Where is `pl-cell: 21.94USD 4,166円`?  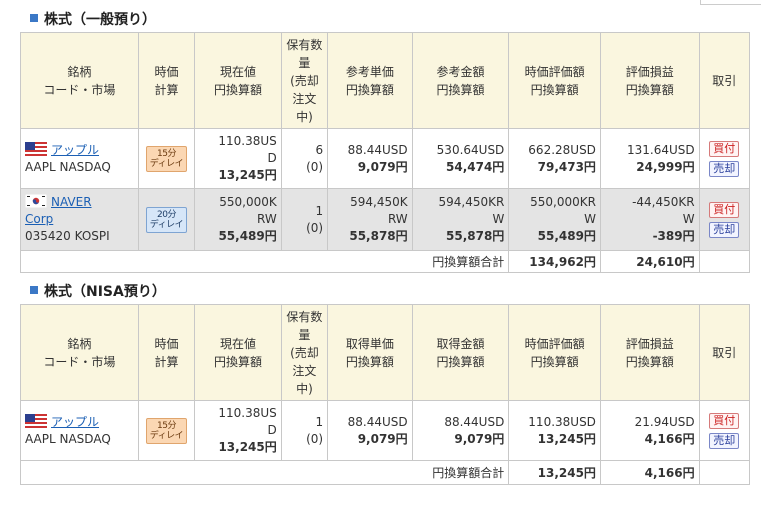
pl-cell: 21.94USD 4,166円 is located at coordinates (649, 430).